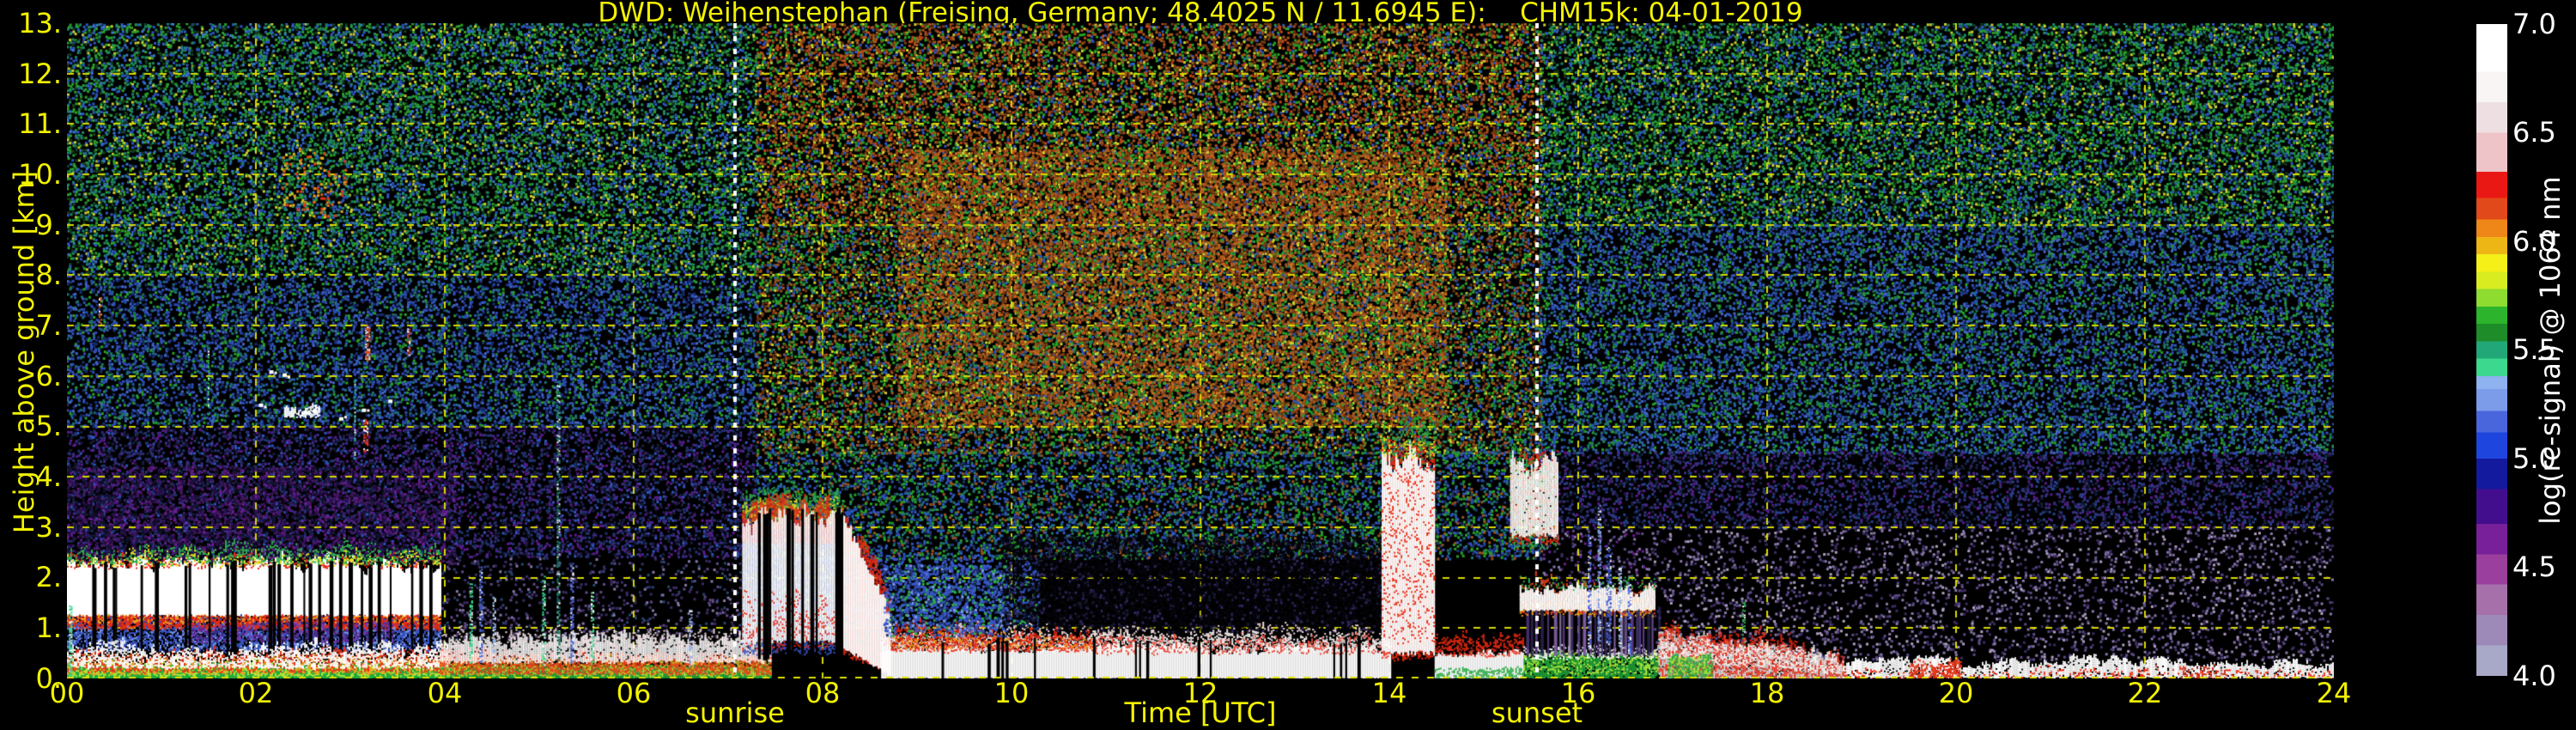 Image resolution: width=2576 pixels, height=730 pixels. What do you see at coordinates (735, 713) in the screenshot?
I see `sunrise-label: sunrise` at bounding box center [735, 713].